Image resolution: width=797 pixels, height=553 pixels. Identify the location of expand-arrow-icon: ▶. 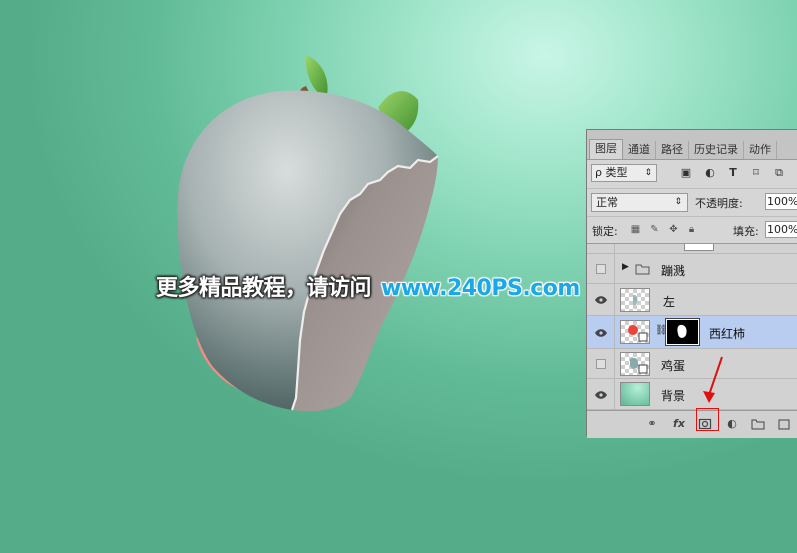
(625, 267).